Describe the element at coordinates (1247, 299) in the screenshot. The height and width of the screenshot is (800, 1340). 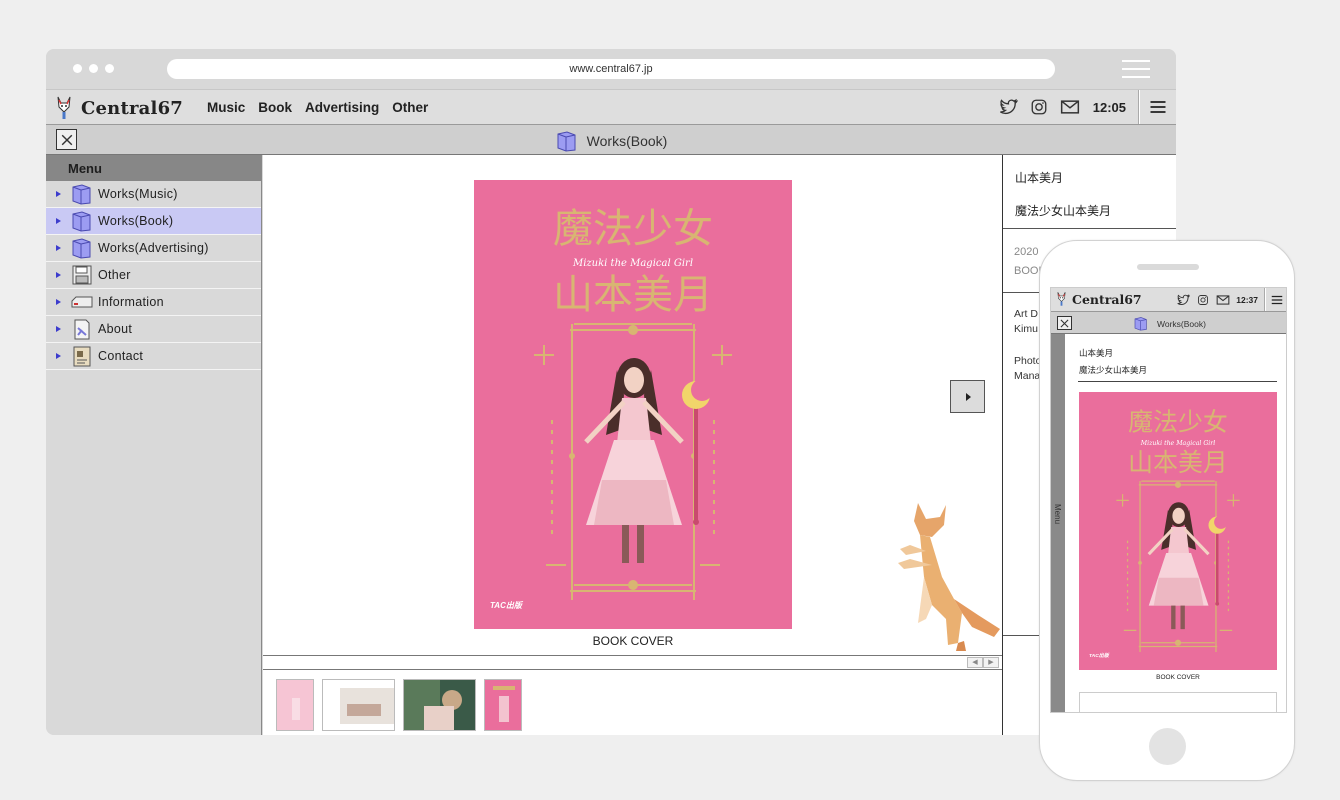
I see `phone-clock: 12:37` at that location.